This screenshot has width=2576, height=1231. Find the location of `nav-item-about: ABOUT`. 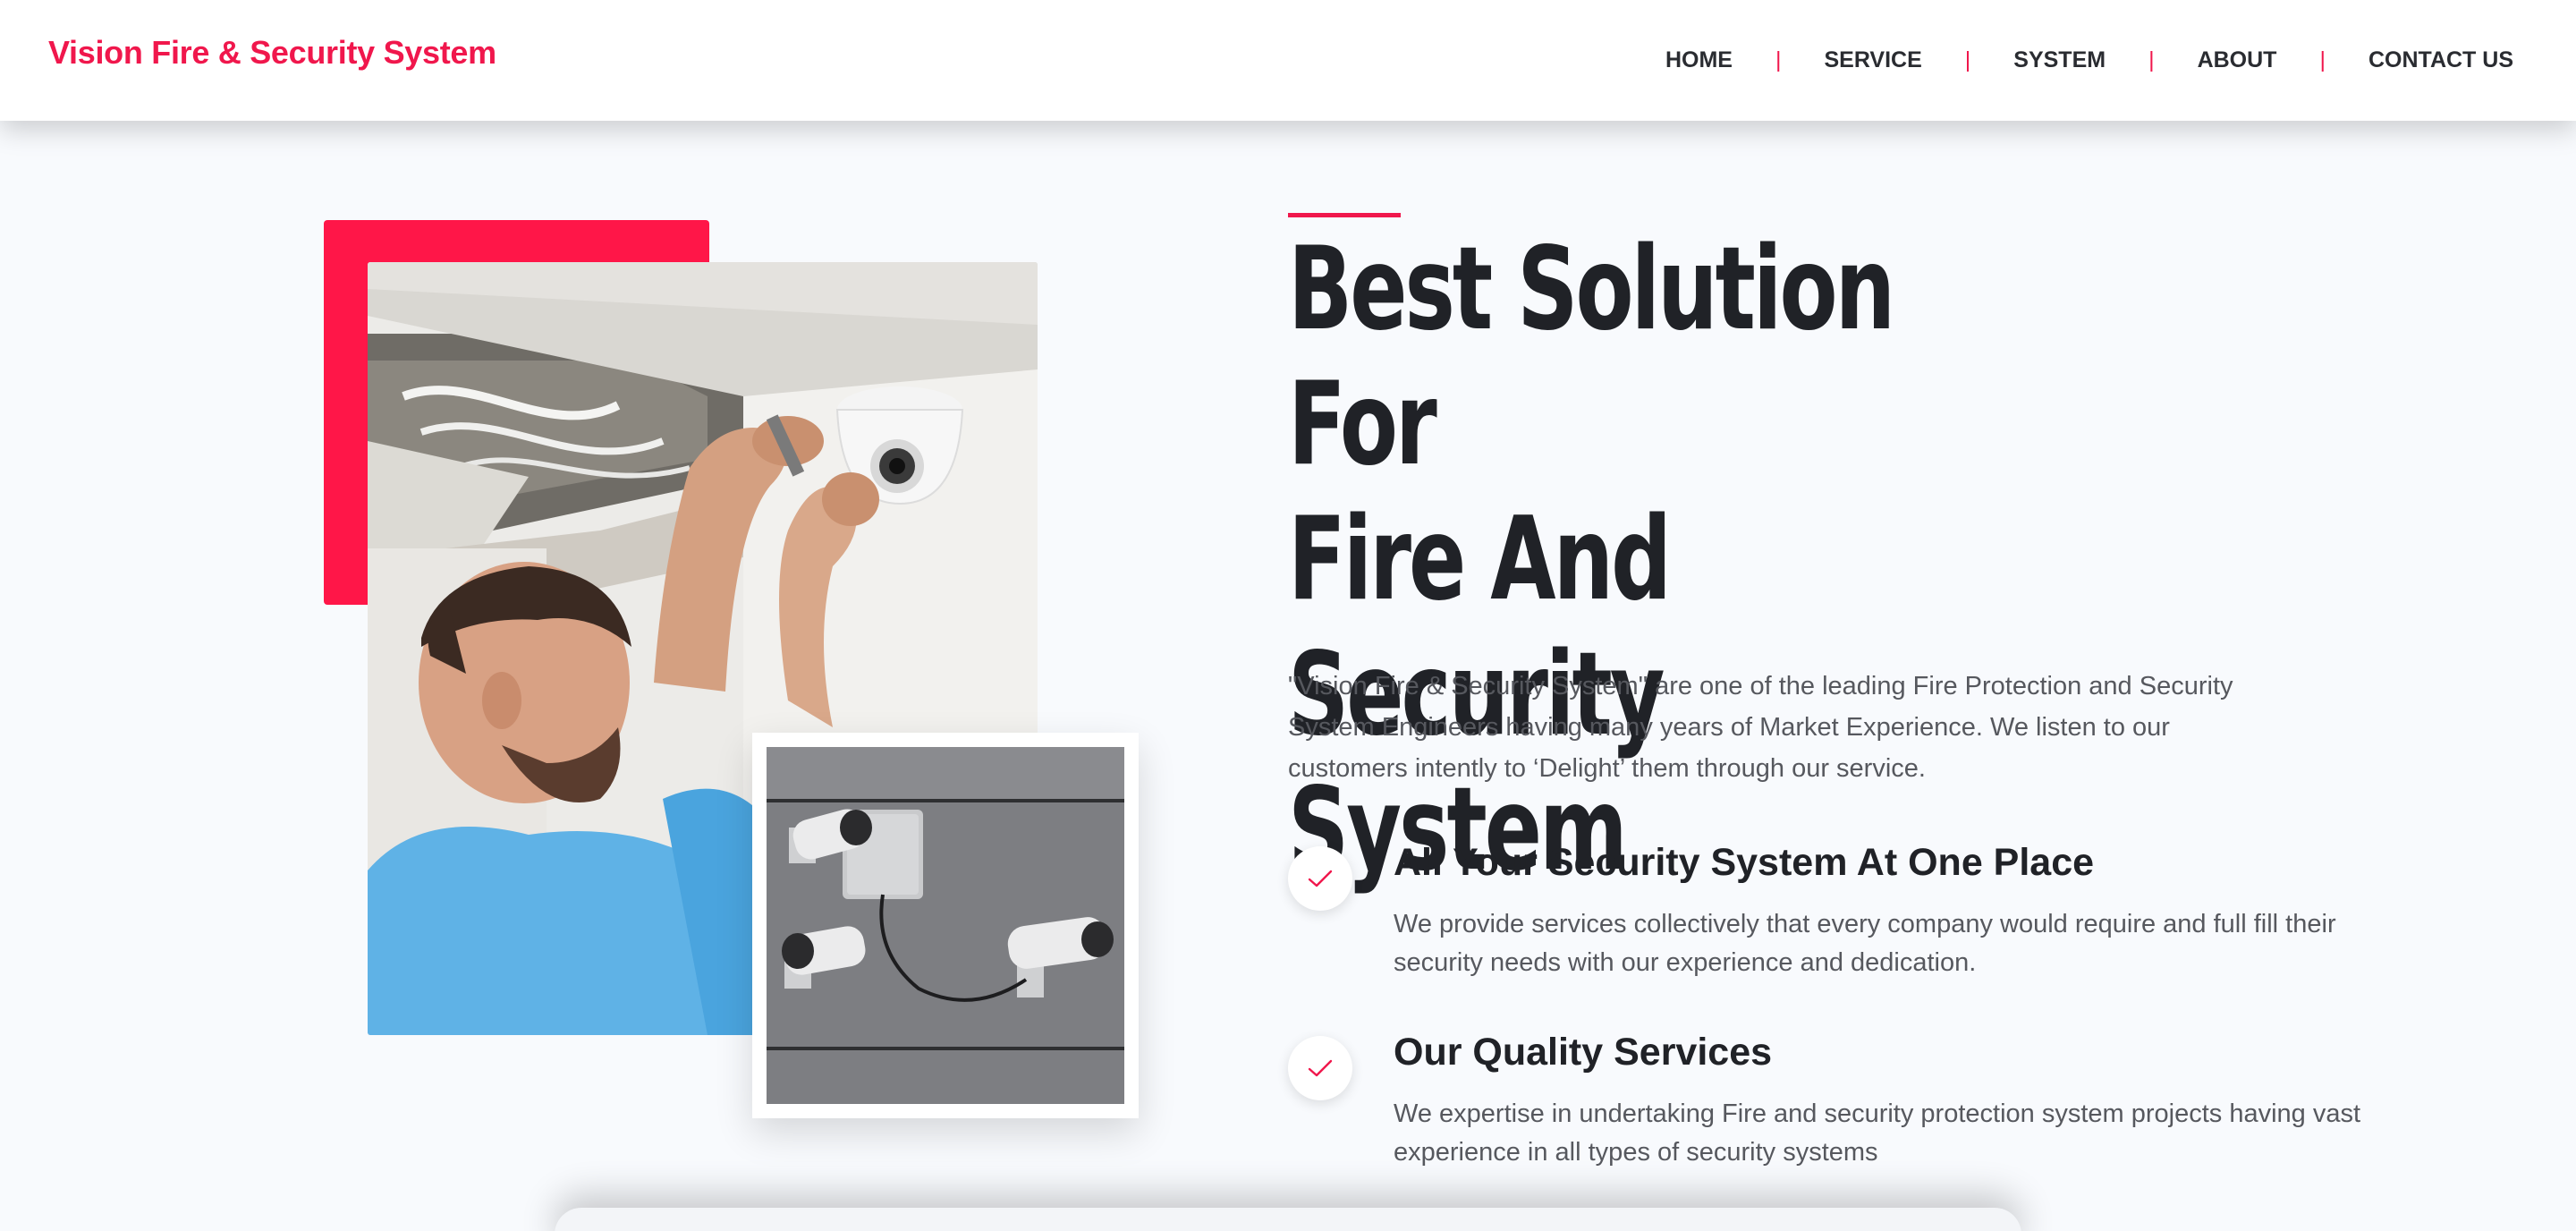

nav-item-about: ABOUT is located at coordinates (2237, 60).